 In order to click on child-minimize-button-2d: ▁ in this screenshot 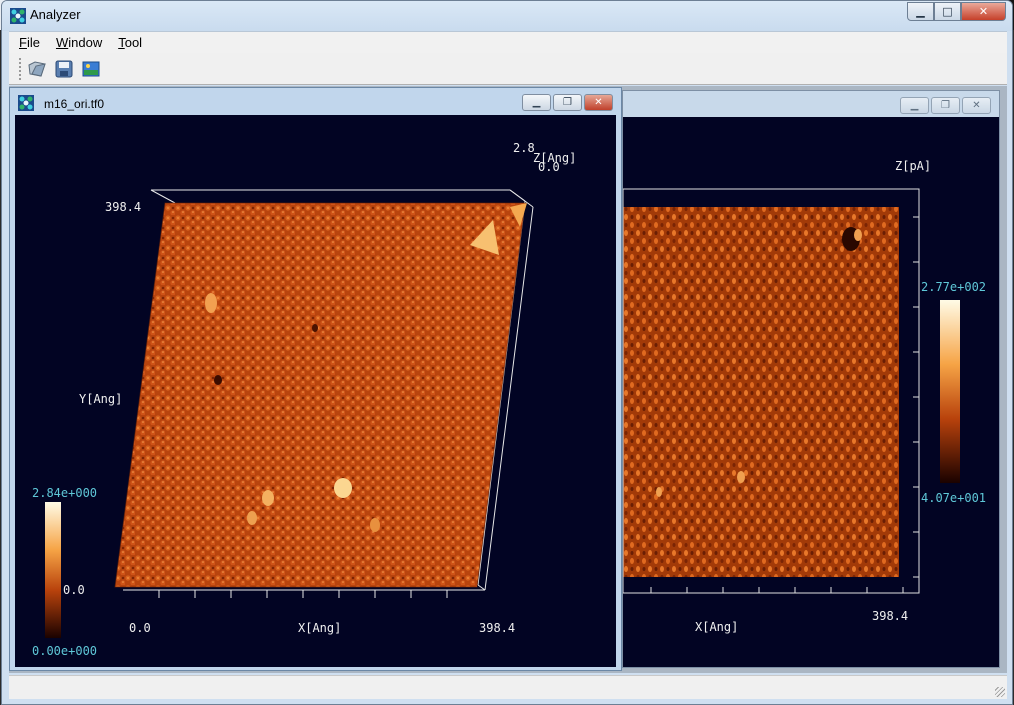, I will do `click(914, 105)`.